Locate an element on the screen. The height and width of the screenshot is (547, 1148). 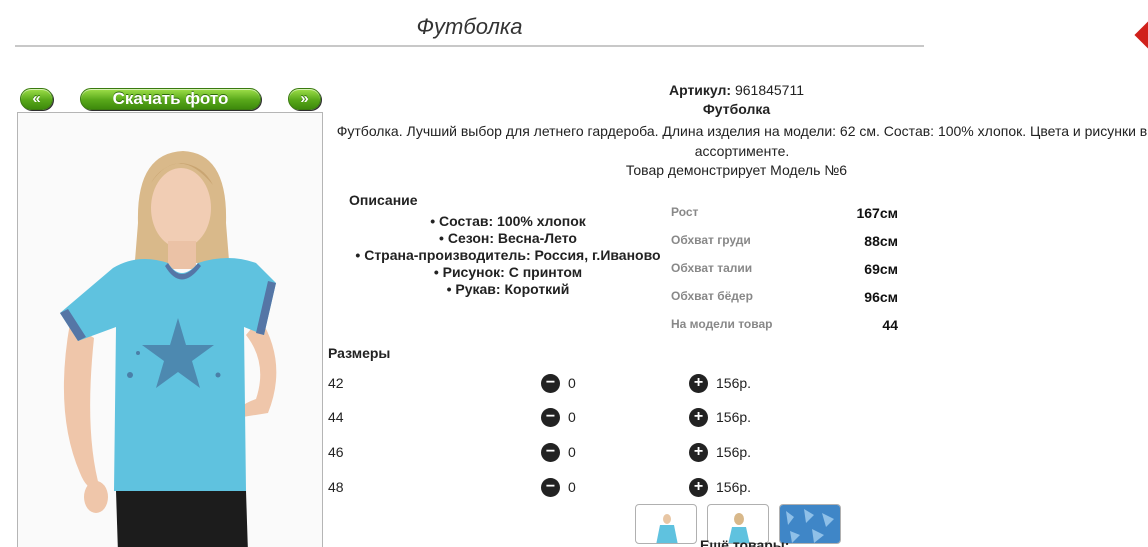
feature-item: Рукав: Короткий is located at coordinates (508, 289).